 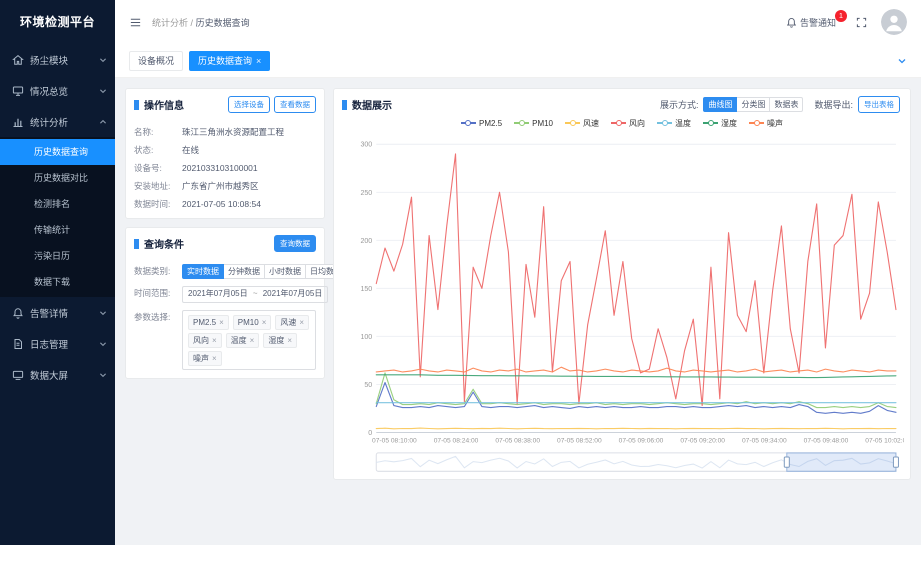 I want to click on tab-close-icon: ×, so click(x=258, y=61).